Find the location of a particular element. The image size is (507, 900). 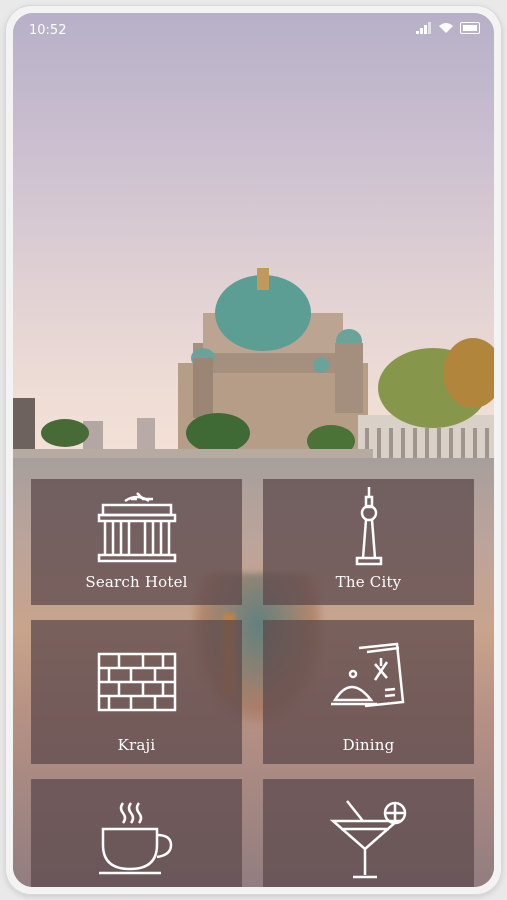

tv-tower-icon is located at coordinates (368, 526).